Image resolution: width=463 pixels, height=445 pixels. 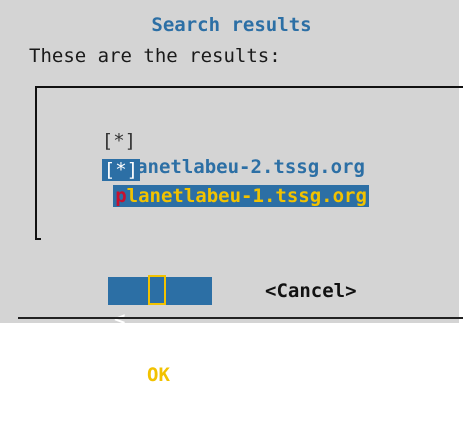 I want to click on dialog-title: Search results, so click(x=231, y=25).